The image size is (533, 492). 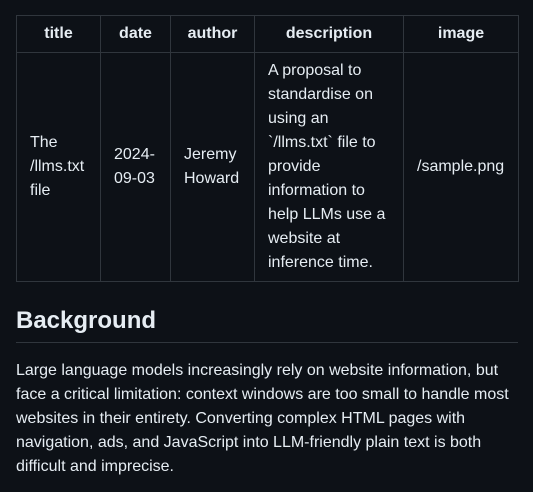 I want to click on table-header: title date author description image, so click(x=267, y=34).